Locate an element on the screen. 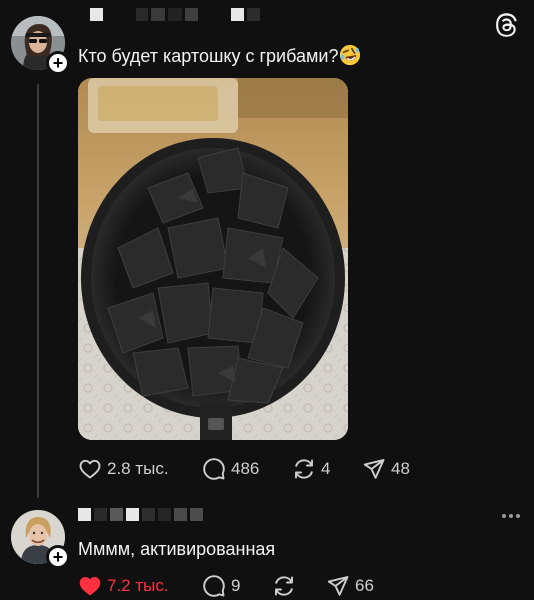  thread-connector-line is located at coordinates (38, 291).